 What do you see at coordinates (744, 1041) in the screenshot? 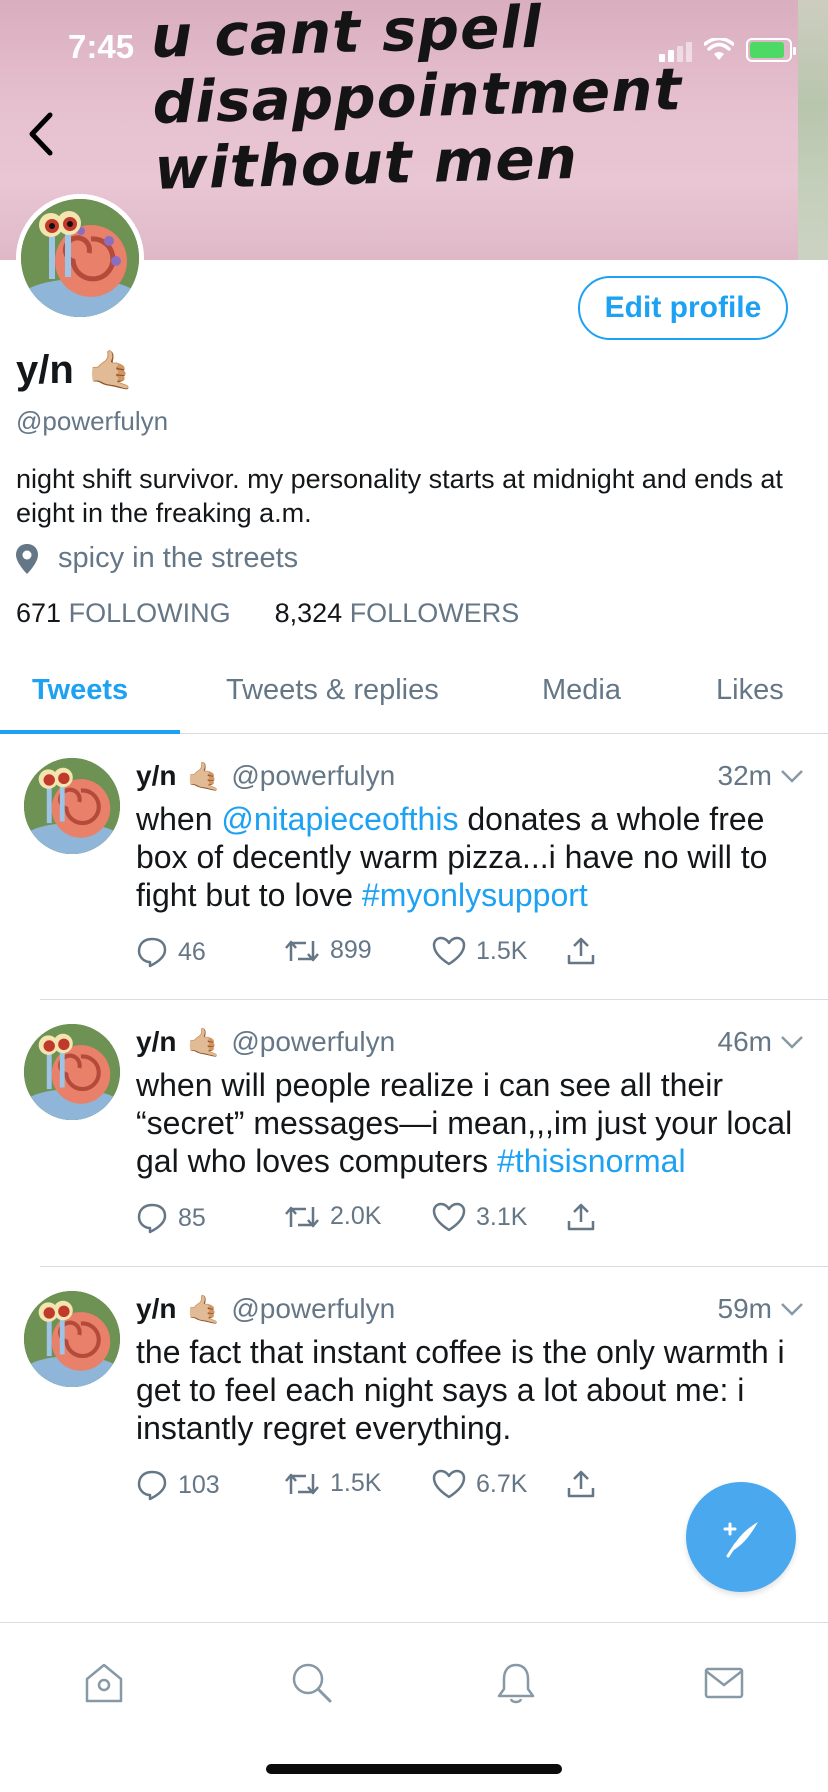
I see `tweet-time-text: 46m` at bounding box center [744, 1041].